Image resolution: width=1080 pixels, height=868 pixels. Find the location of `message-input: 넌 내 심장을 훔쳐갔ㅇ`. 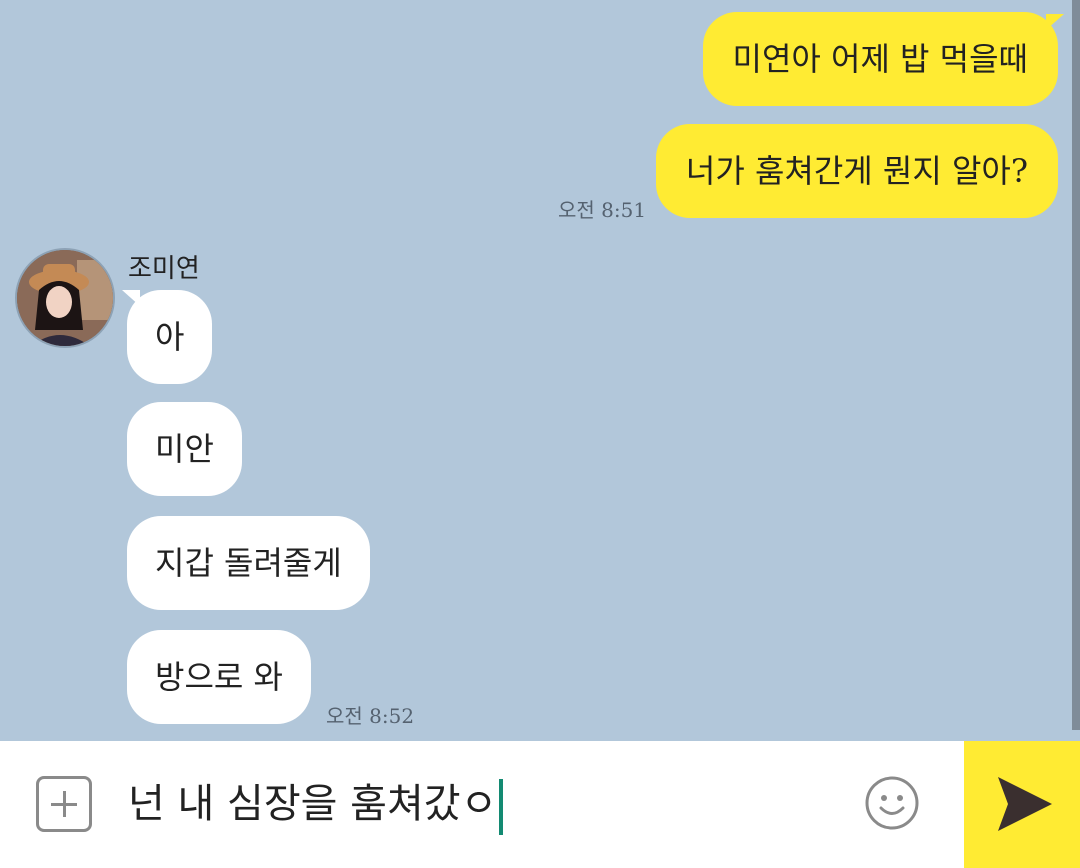

message-input: 넌 내 심장을 훔쳐갔ㅇ is located at coordinates (316, 804).